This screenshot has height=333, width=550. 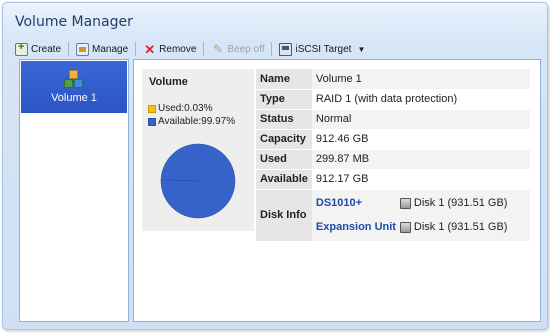 I want to click on manage-icon, so click(x=83, y=49).